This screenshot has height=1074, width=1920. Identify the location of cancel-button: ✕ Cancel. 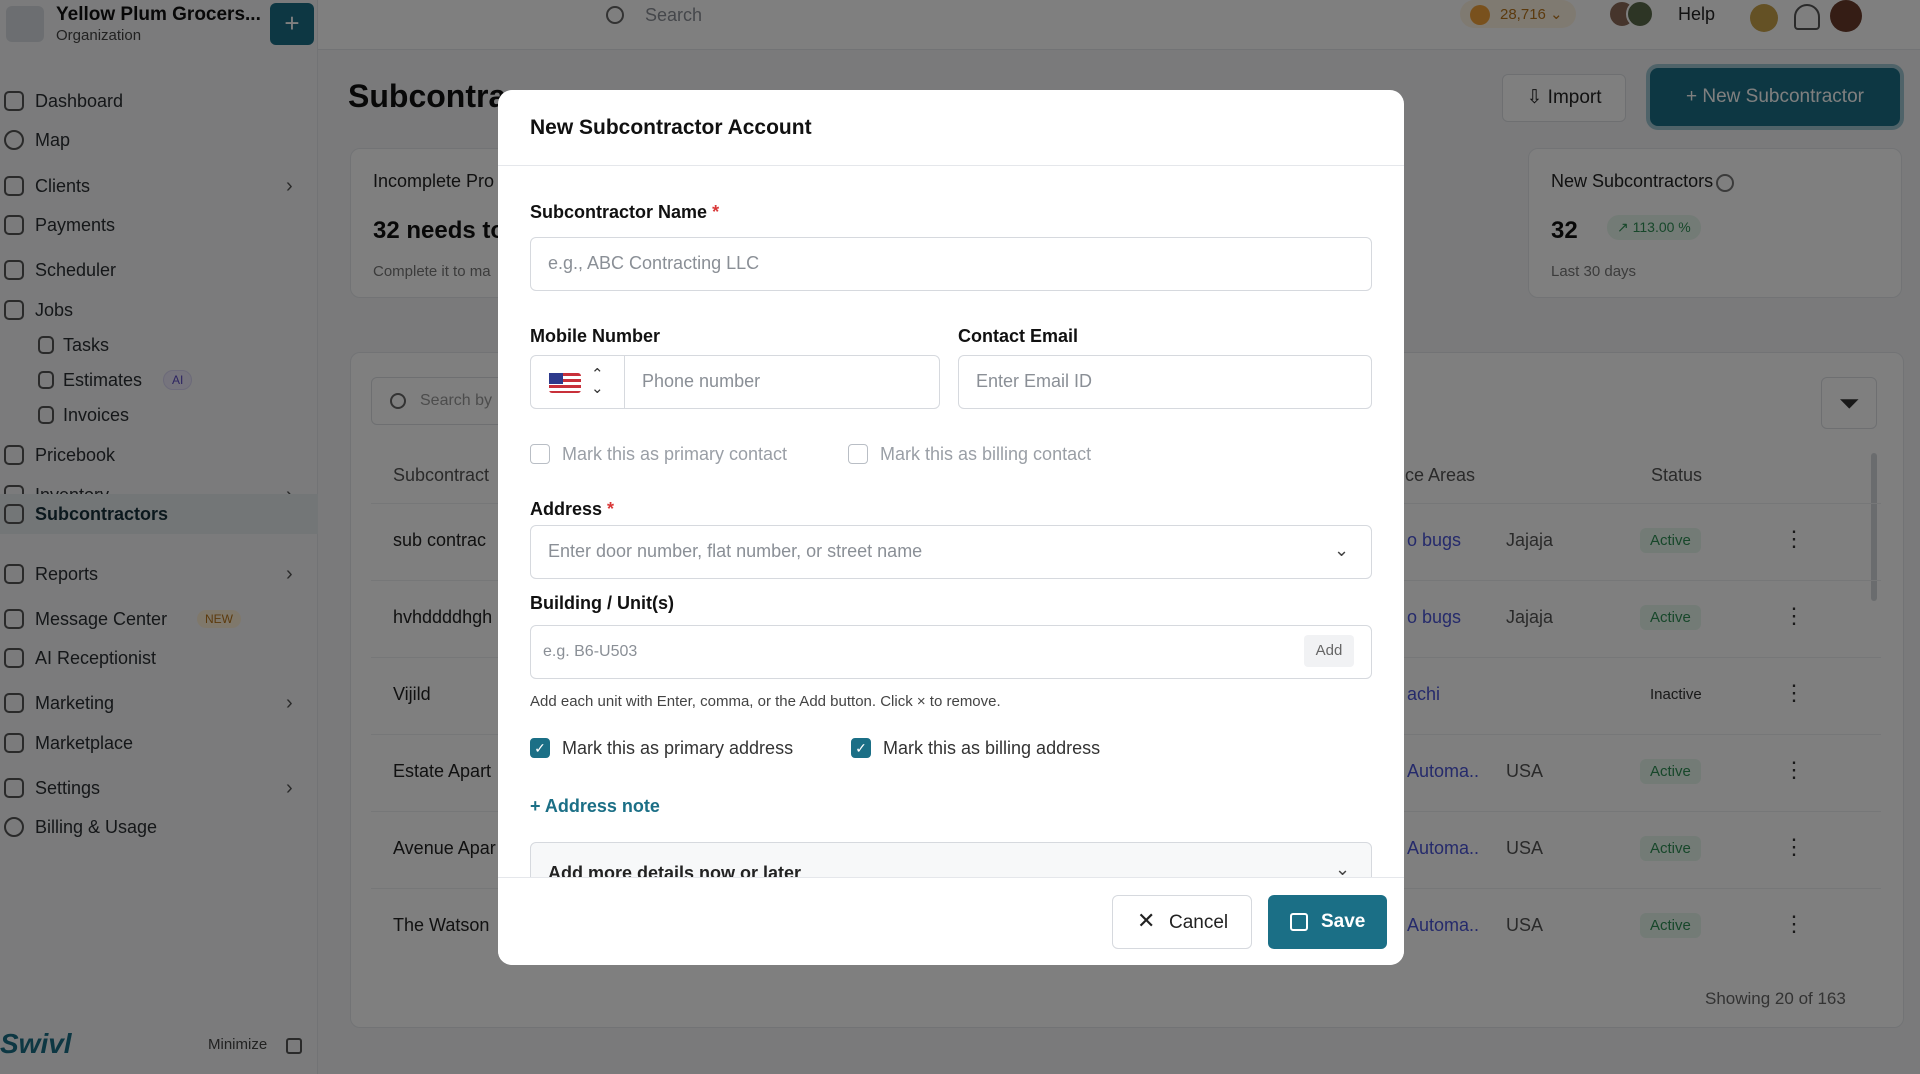
(1182, 922).